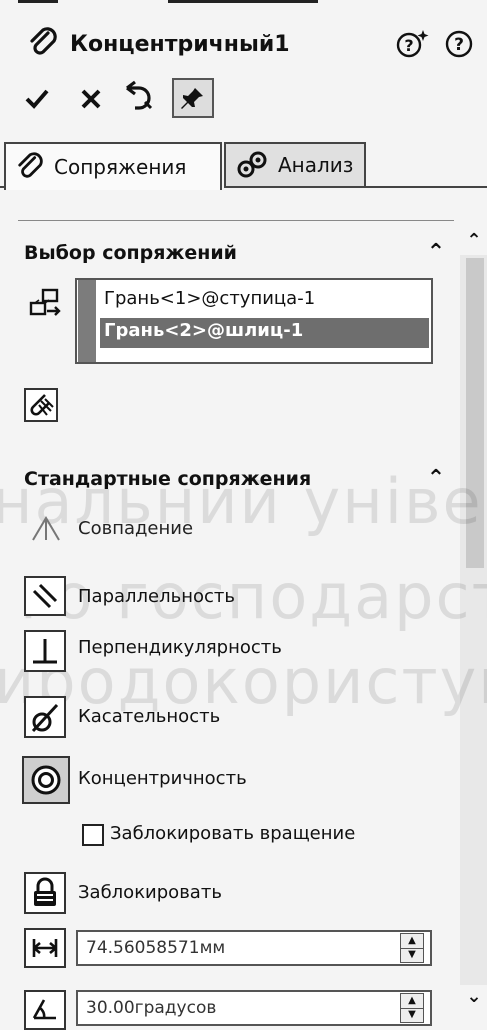 The height and width of the screenshot is (1030, 487). Describe the element at coordinates (151, 1008) in the screenshot. I see `angle-value: 30.00градусов` at that location.